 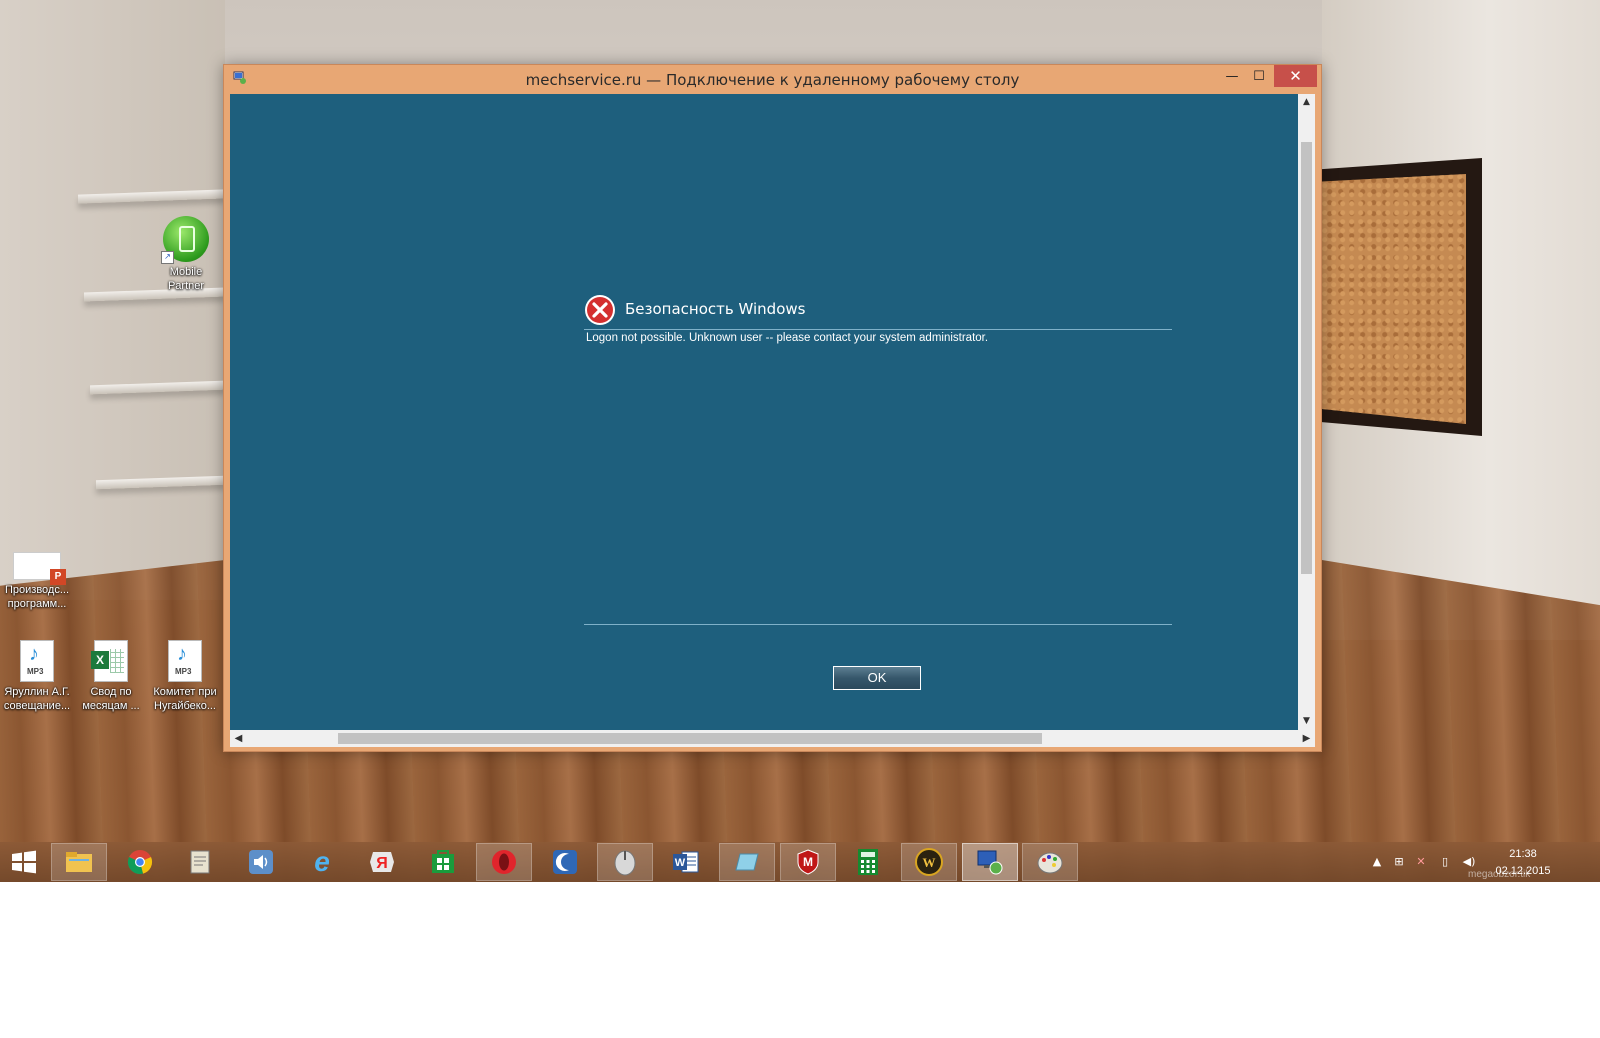 What do you see at coordinates (1421, 862) in the screenshot?
I see `network-icon: ✕` at bounding box center [1421, 862].